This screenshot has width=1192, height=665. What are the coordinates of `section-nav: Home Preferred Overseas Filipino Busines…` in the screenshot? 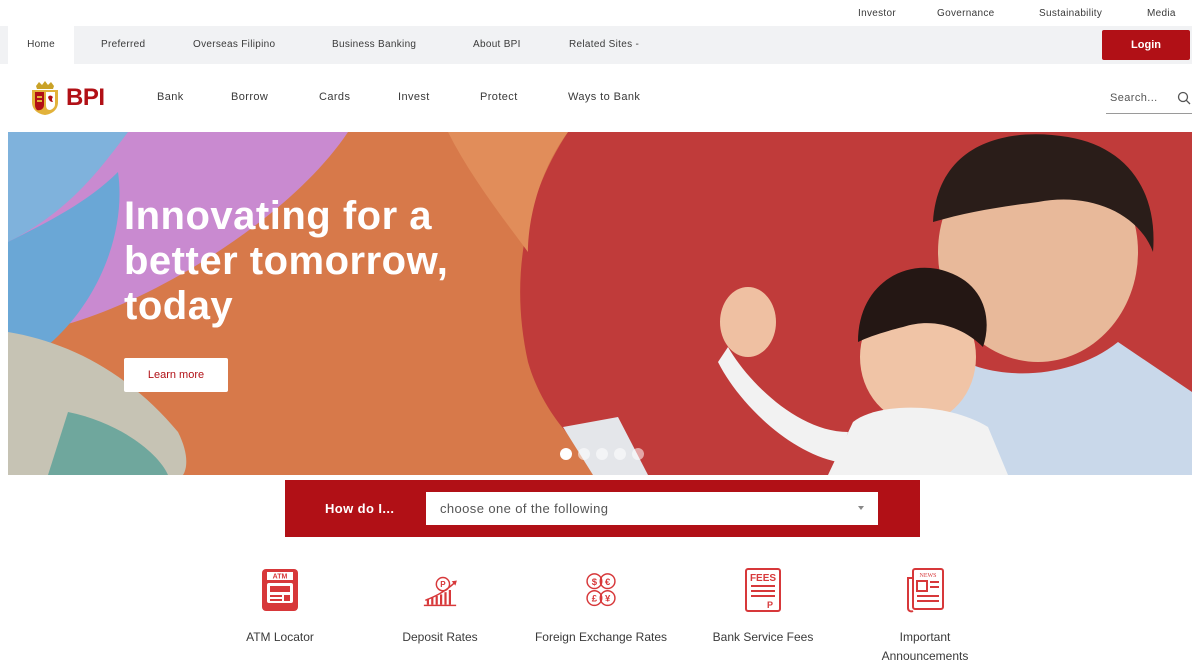 It's located at (596, 45).